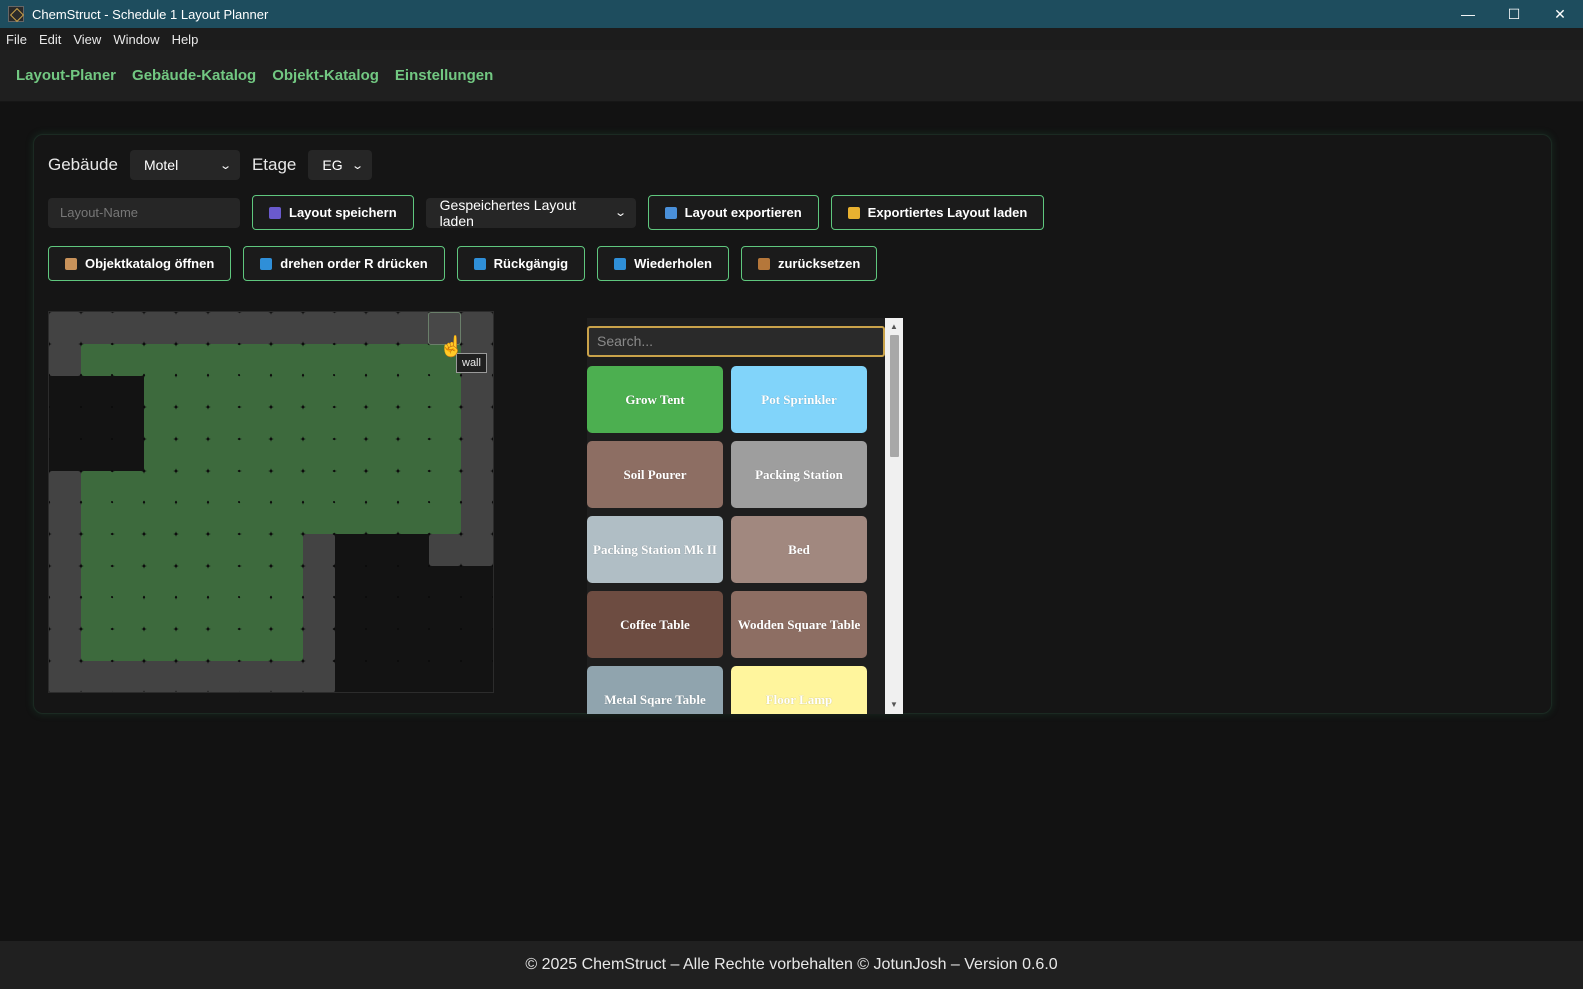  I want to click on catalog-item: Metal Sqare Table, so click(655, 690).